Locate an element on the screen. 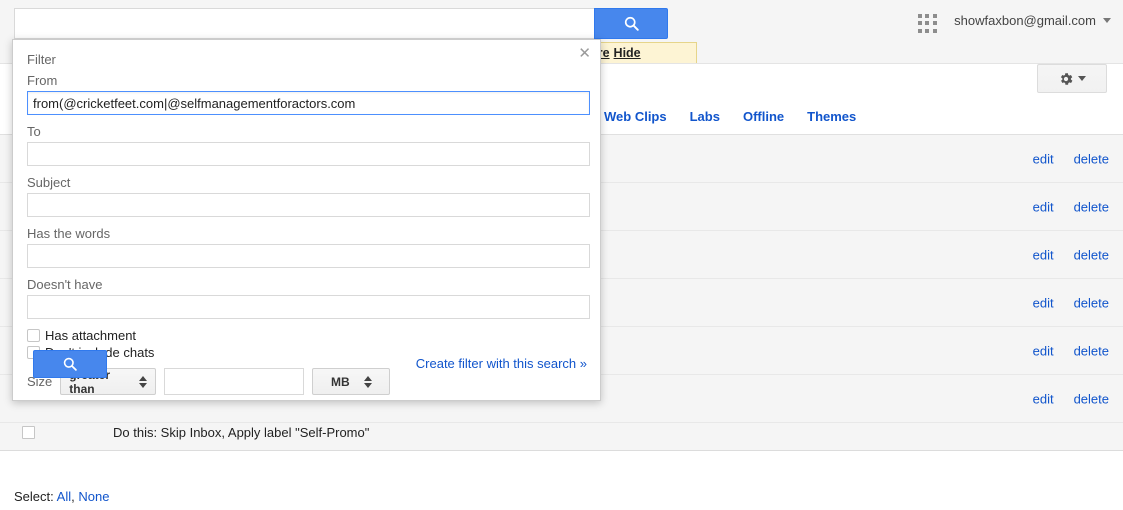  search-bar is located at coordinates (341, 23).